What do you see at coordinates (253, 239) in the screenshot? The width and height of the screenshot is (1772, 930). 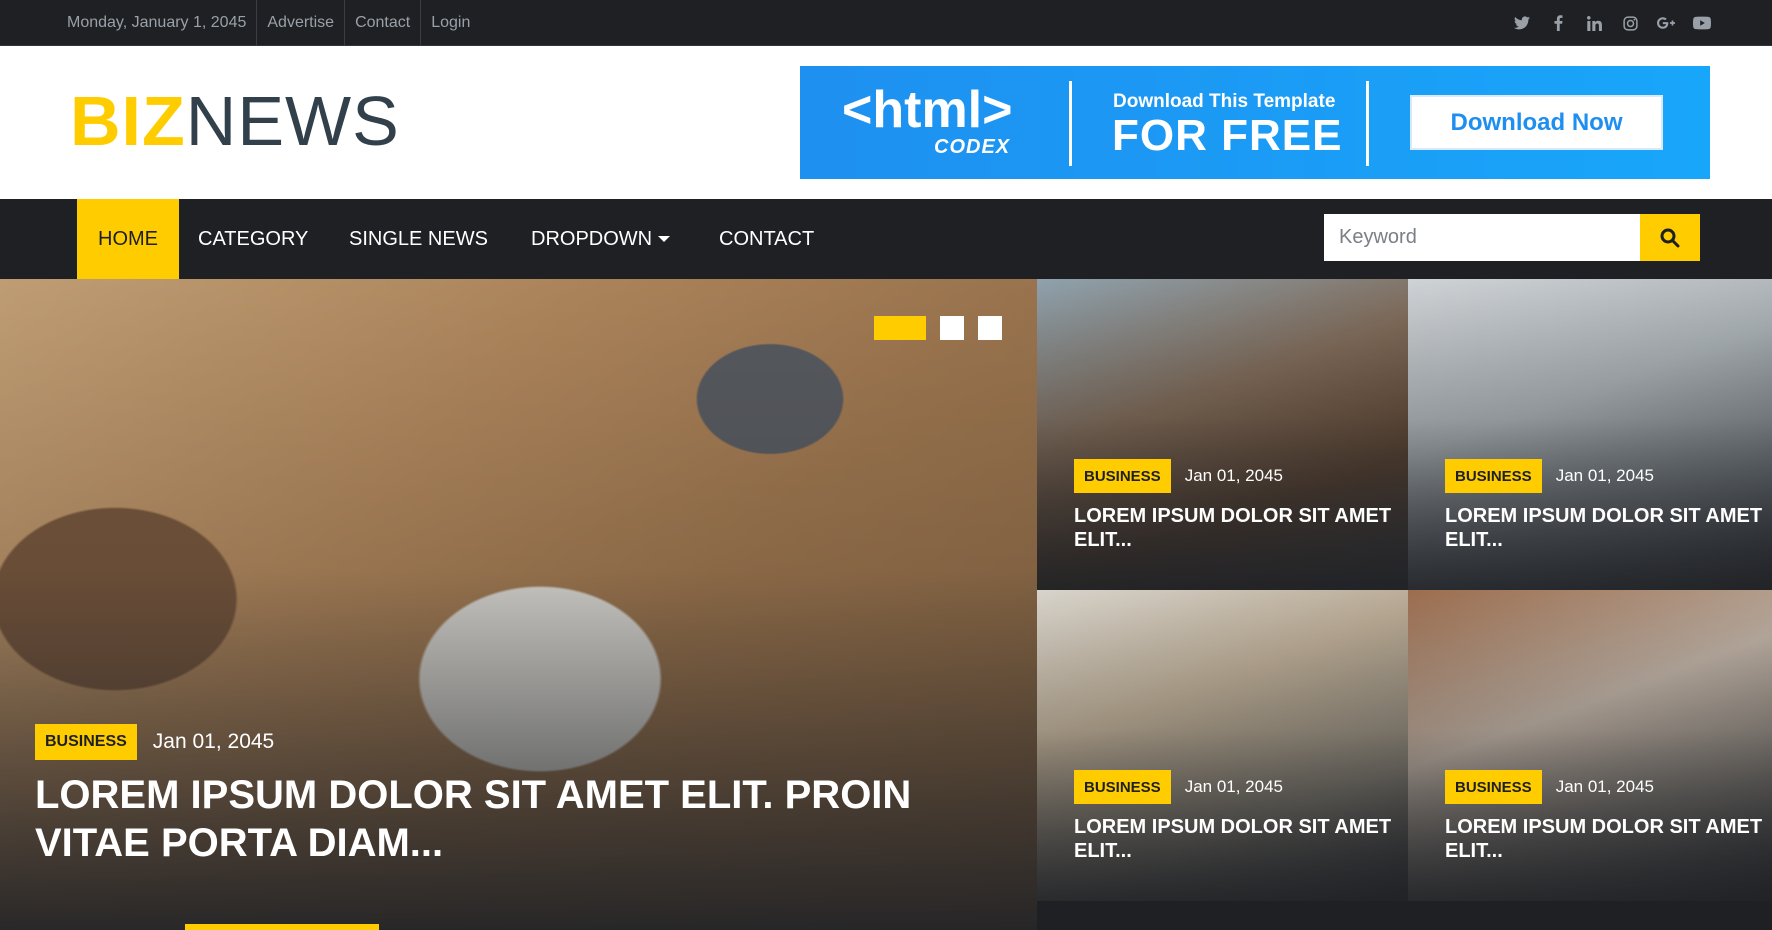 I see `nav-category: CATEGORY` at bounding box center [253, 239].